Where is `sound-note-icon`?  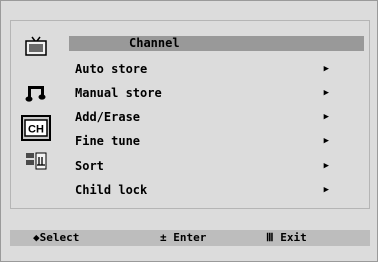 sound-note-icon is located at coordinates (36, 93).